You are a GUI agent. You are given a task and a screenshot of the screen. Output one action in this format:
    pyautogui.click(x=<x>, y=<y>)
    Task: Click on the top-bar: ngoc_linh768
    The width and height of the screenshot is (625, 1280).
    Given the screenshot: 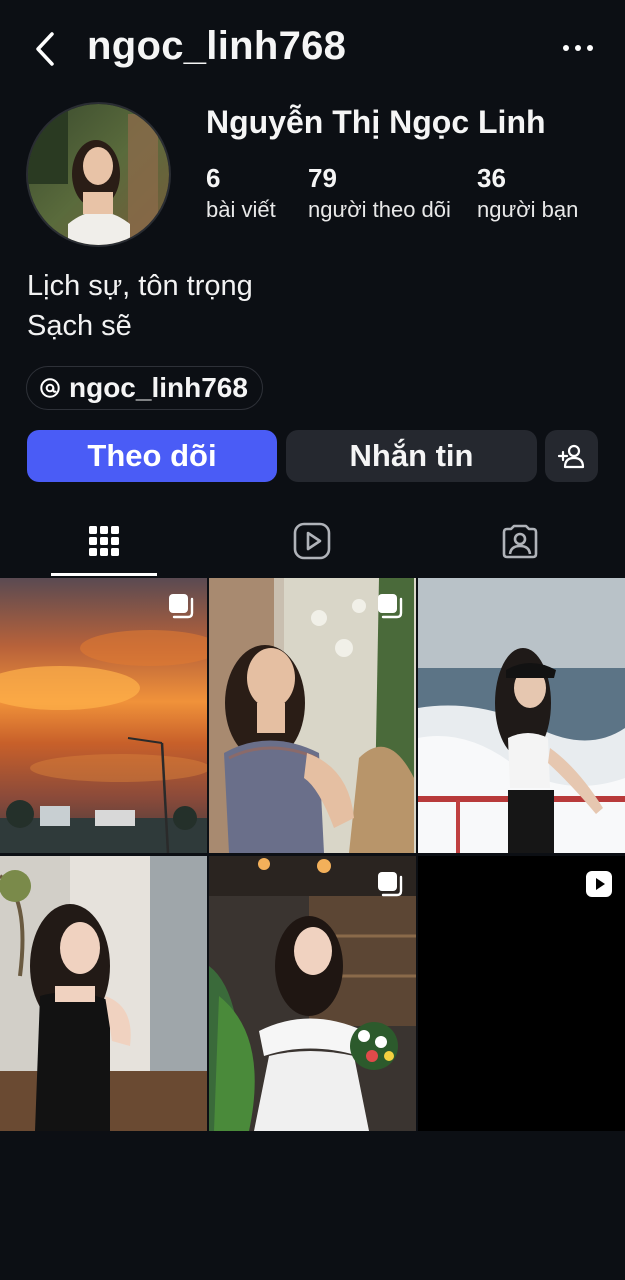 What is the action you would take?
    pyautogui.click(x=312, y=50)
    